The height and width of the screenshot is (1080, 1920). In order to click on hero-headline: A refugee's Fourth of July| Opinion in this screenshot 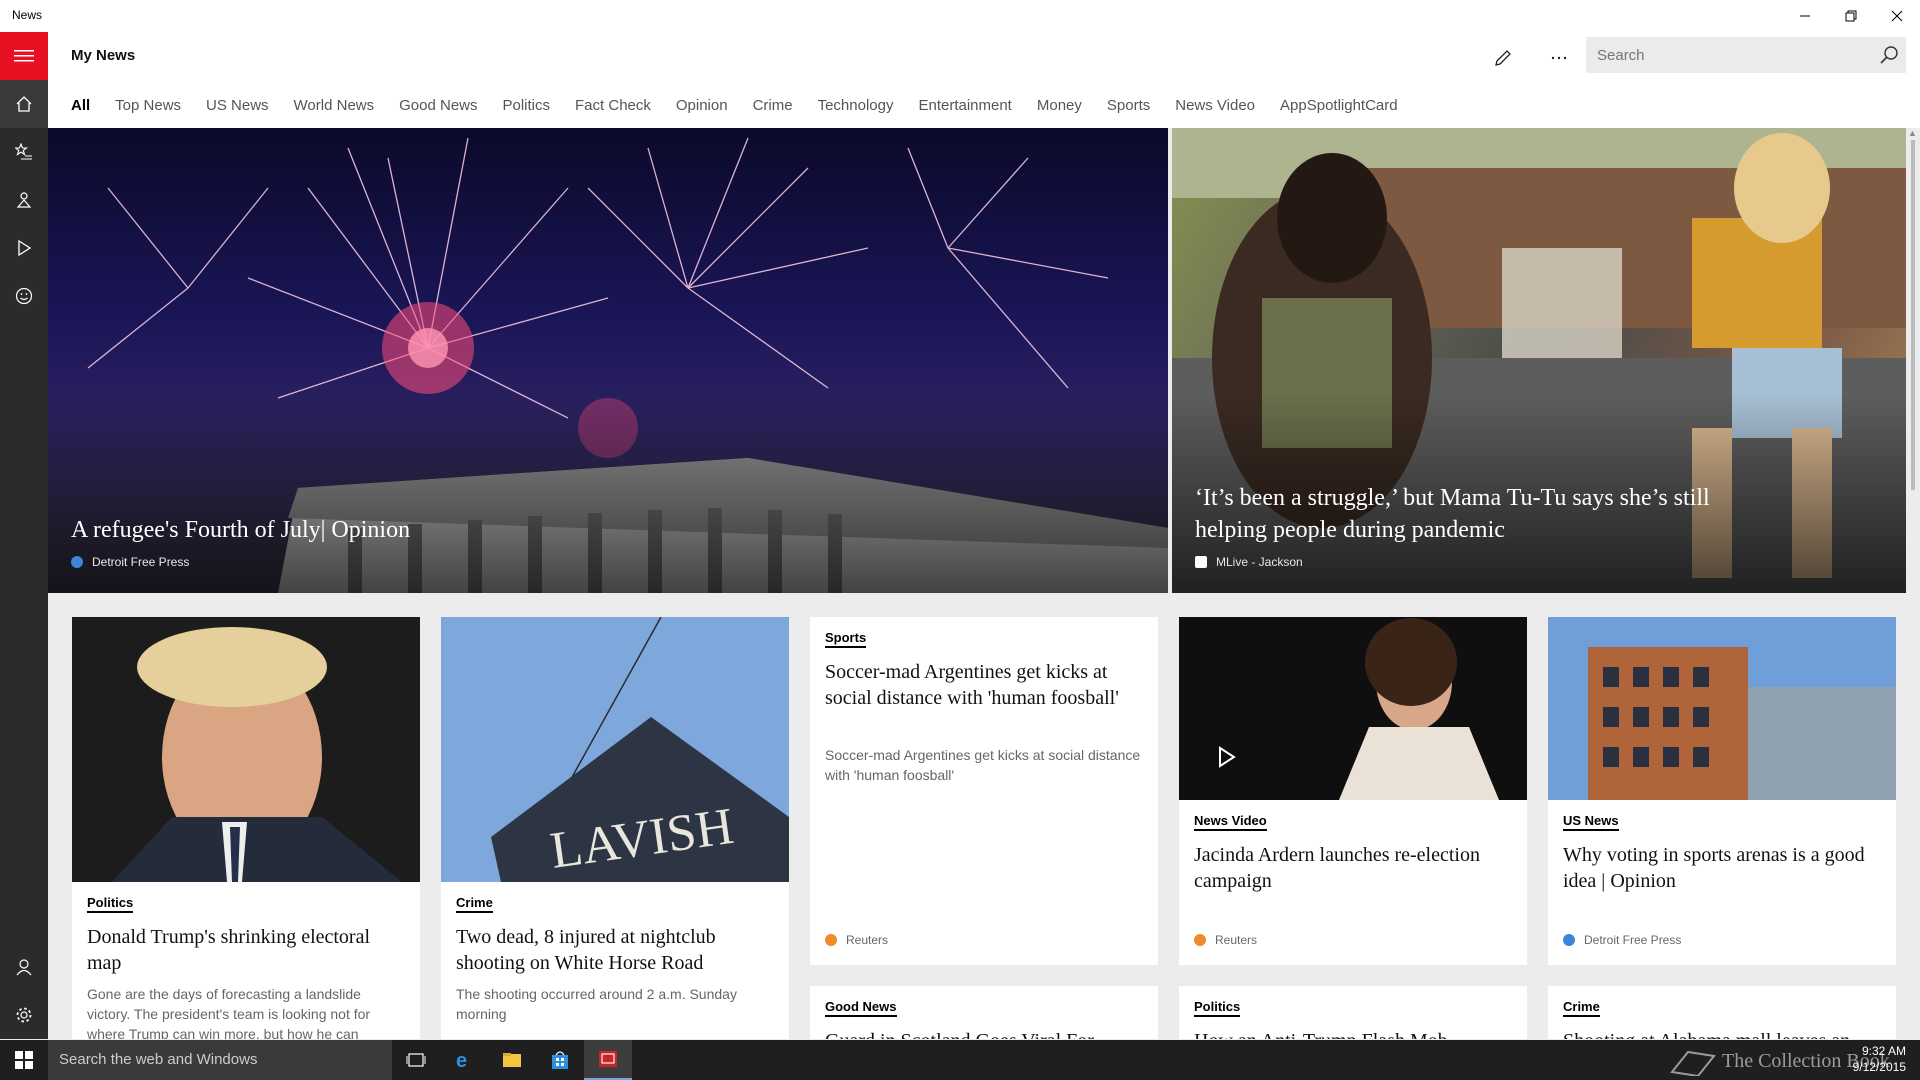, I will do `click(241, 530)`.